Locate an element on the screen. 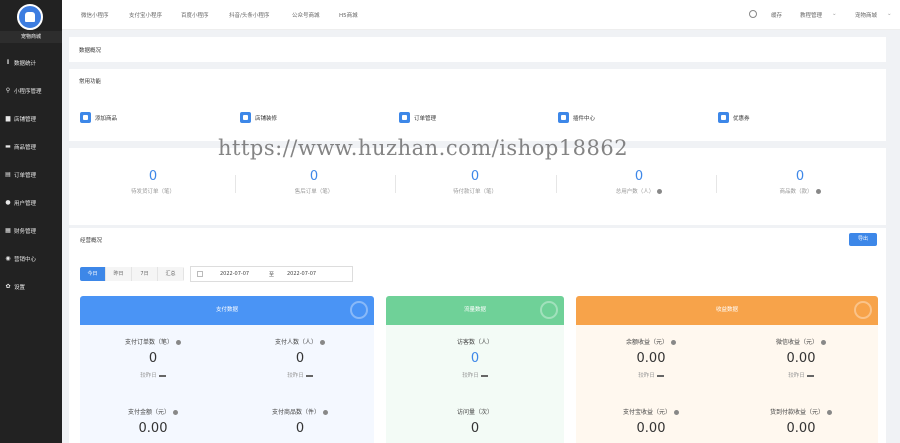  quick-label: 添加商品 is located at coordinates (106, 118).